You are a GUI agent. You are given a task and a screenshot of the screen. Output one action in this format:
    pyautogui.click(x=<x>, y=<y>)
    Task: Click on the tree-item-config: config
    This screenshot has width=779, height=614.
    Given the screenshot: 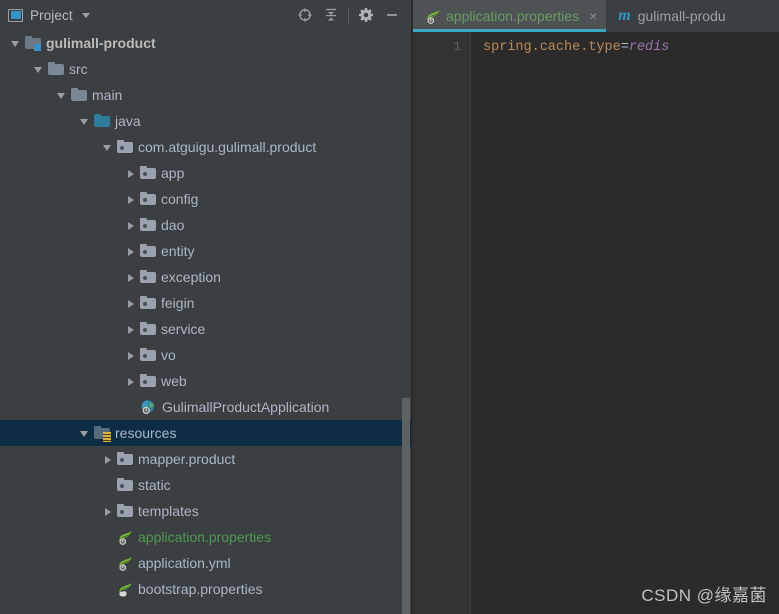 What is the action you would take?
    pyautogui.click(x=205, y=199)
    